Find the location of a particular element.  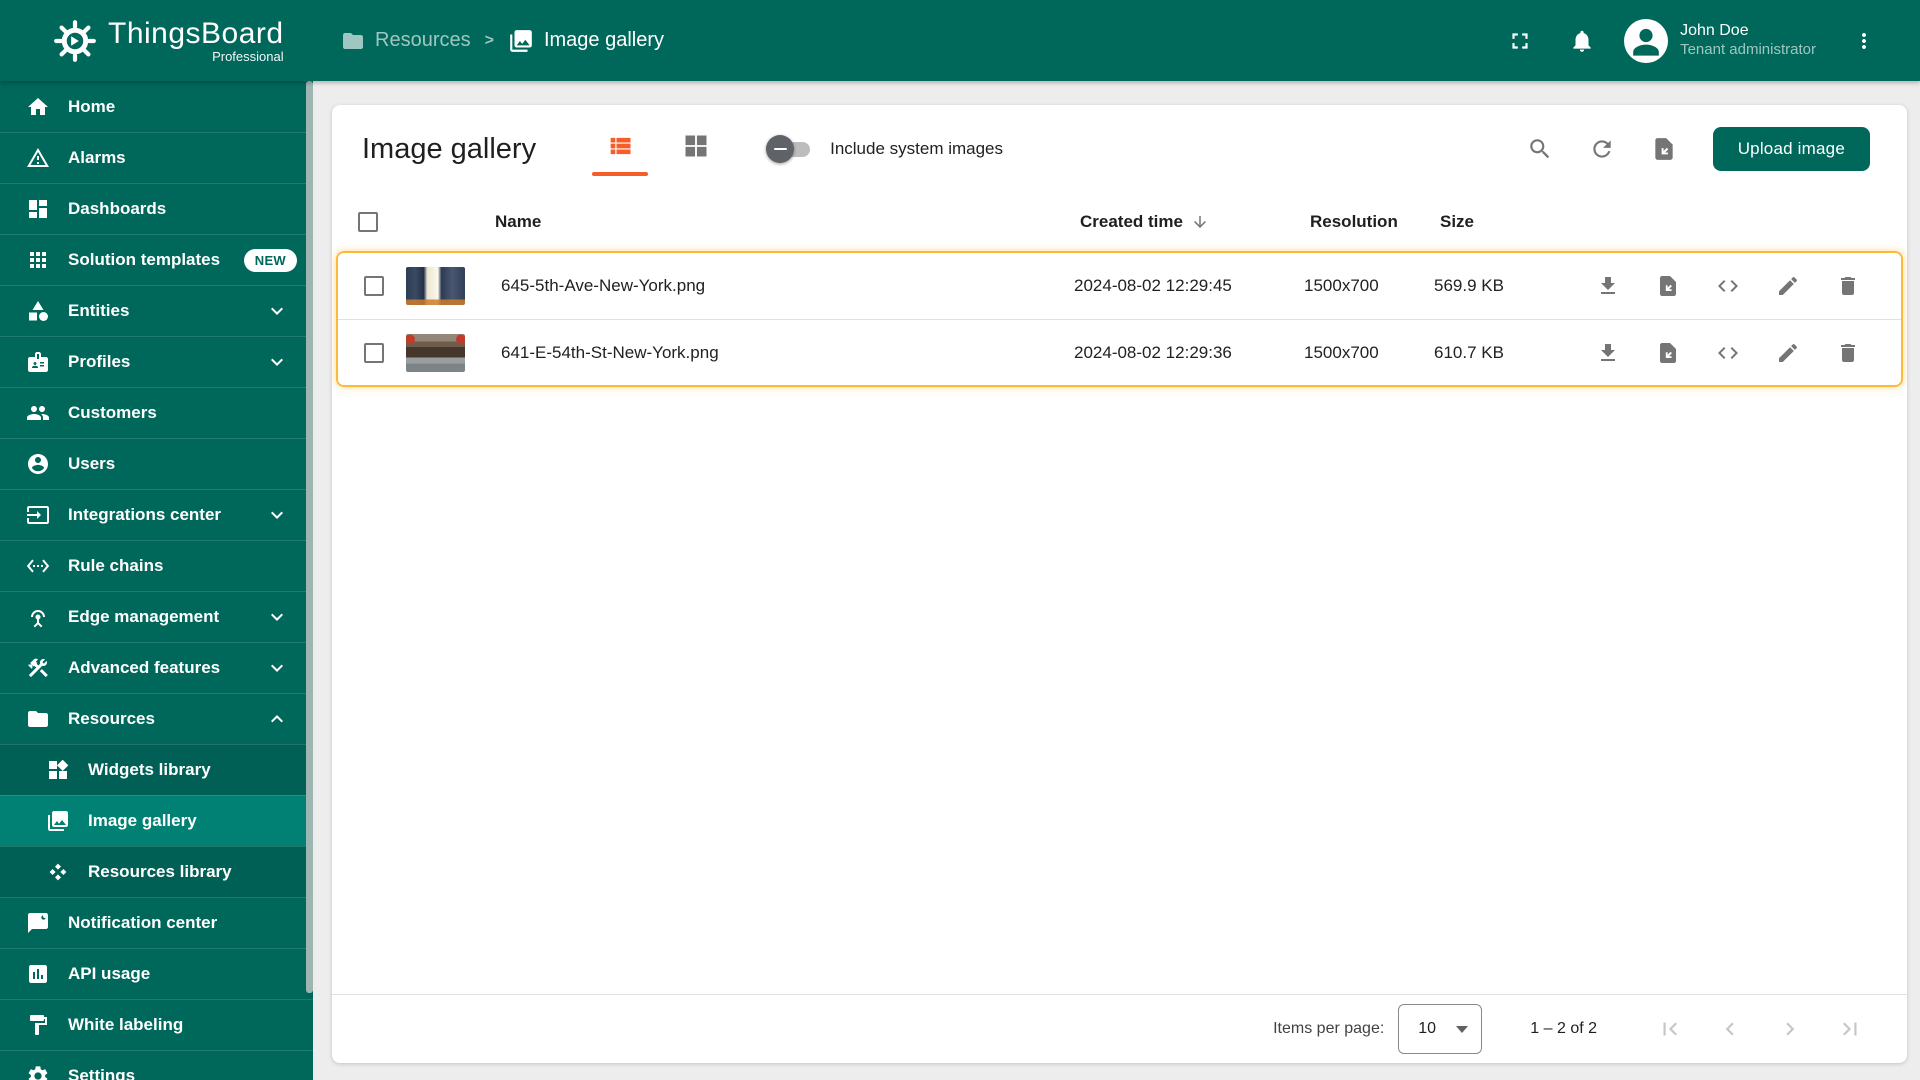

sidebar-item-profiles: Profiles is located at coordinates (156, 361).